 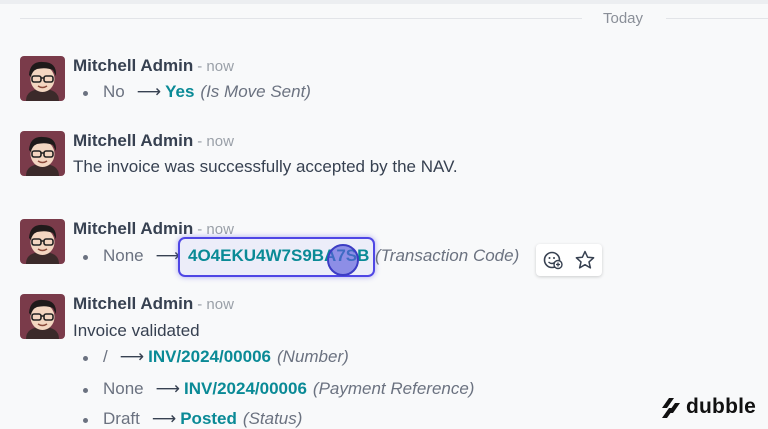 What do you see at coordinates (384, 2) in the screenshot?
I see `top-border` at bounding box center [384, 2].